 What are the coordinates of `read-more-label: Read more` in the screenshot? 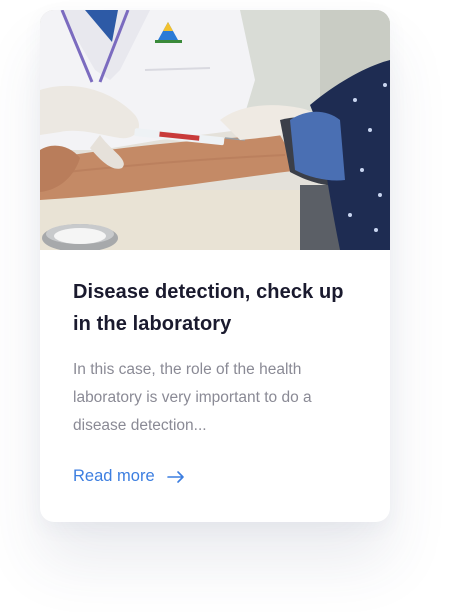 It's located at (114, 476).